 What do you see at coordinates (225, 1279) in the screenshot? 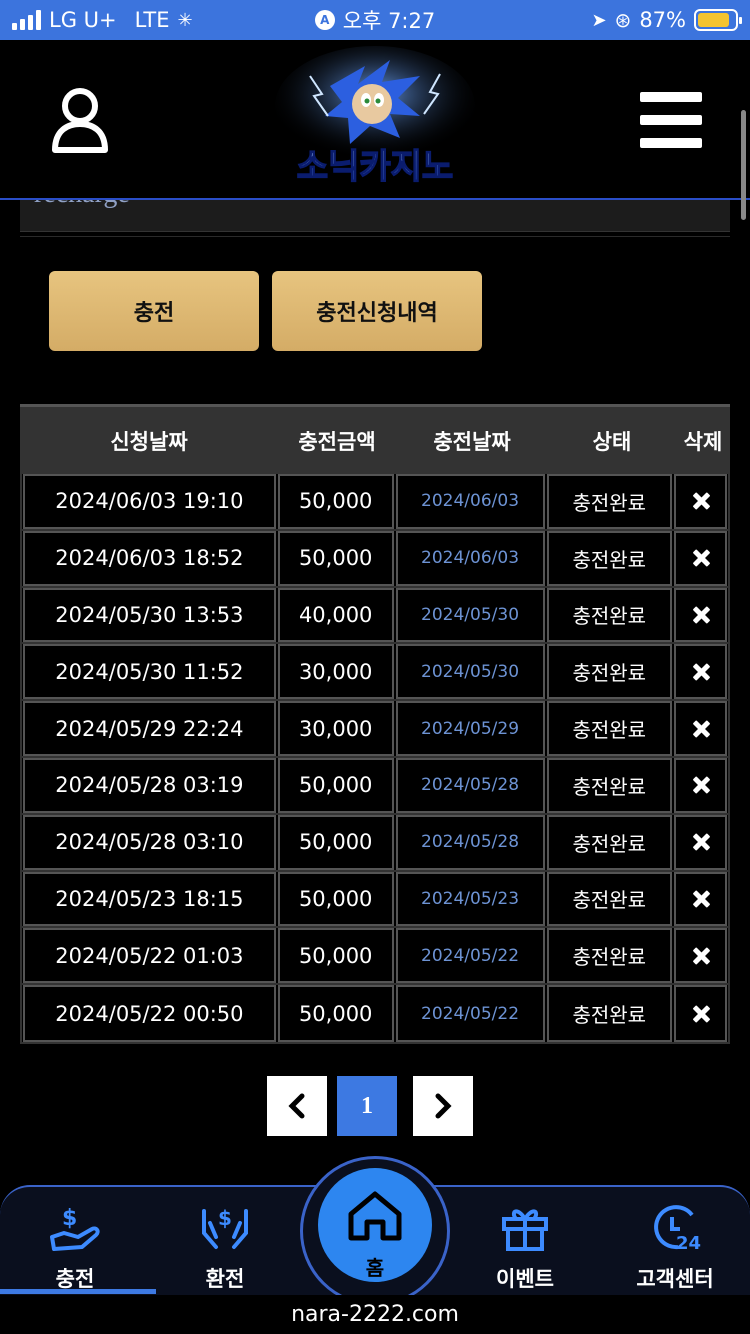
I see `nav-label-exchange: 환전` at bounding box center [225, 1279].